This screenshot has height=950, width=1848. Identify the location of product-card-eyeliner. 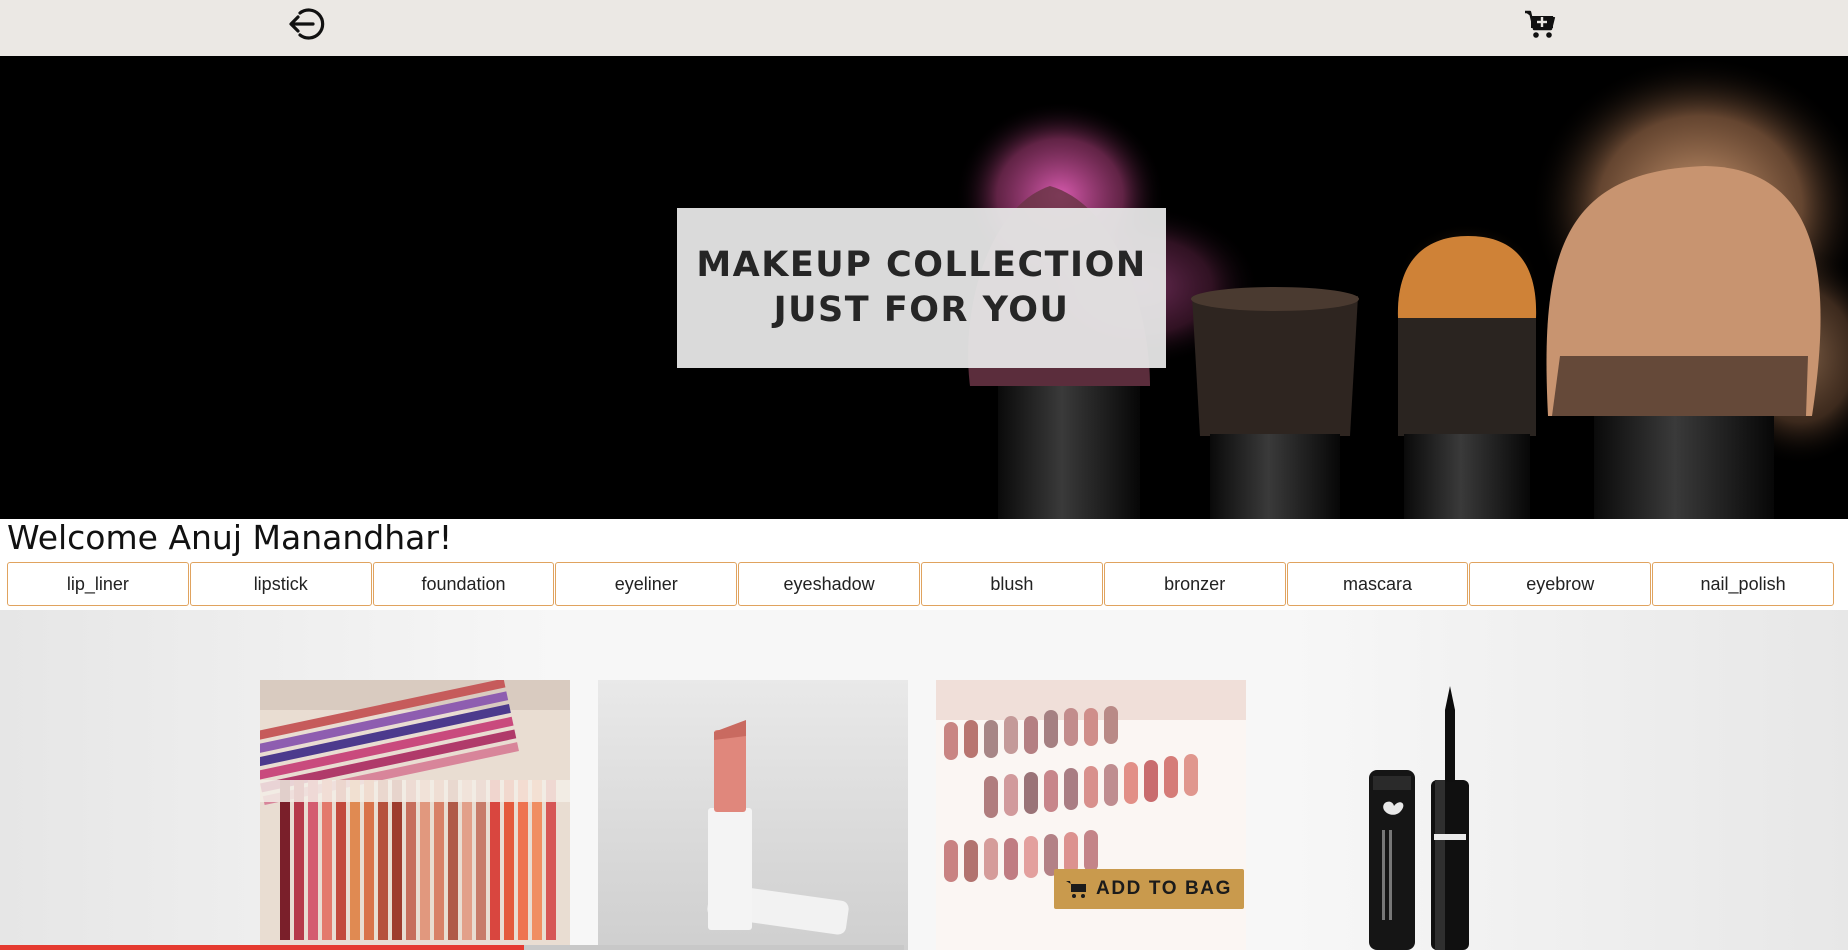
(1429, 815).